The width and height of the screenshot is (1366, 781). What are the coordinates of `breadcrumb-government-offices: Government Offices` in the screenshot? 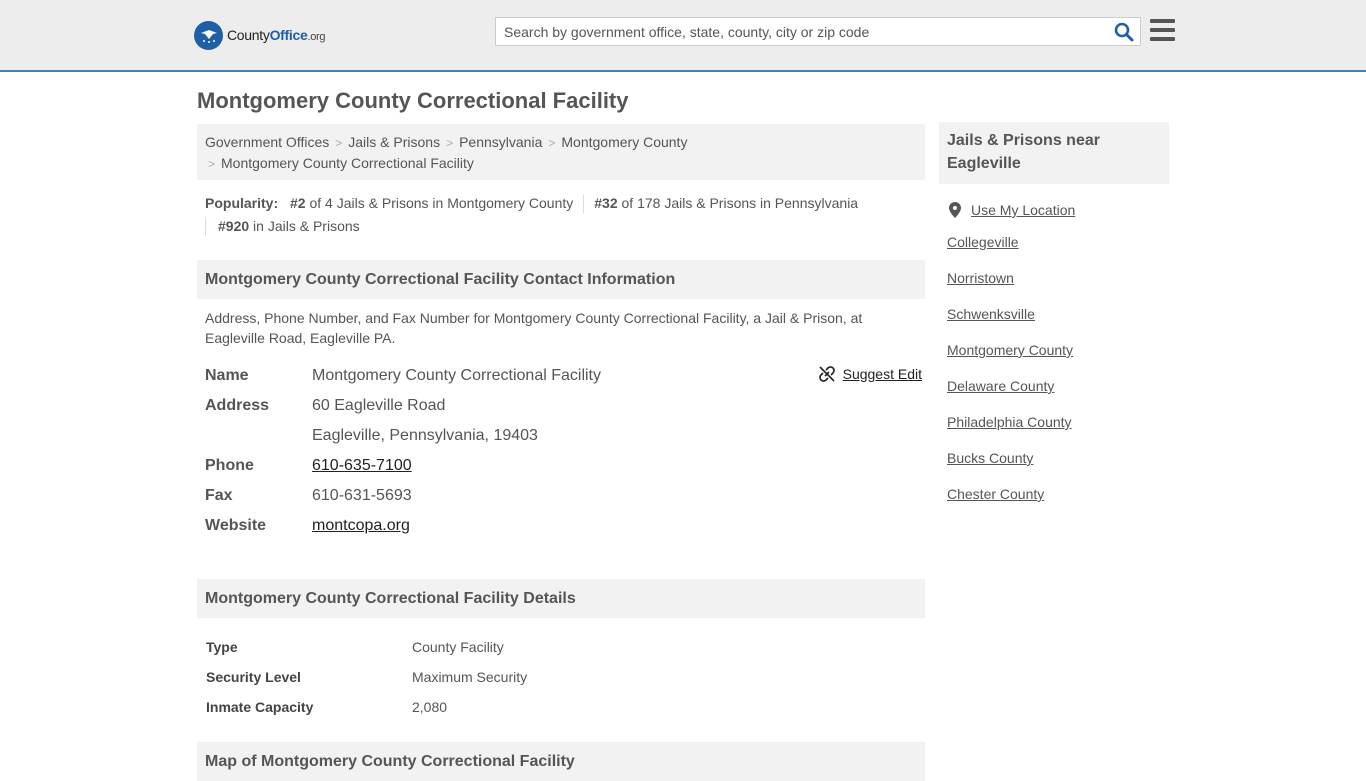 It's located at (267, 142).